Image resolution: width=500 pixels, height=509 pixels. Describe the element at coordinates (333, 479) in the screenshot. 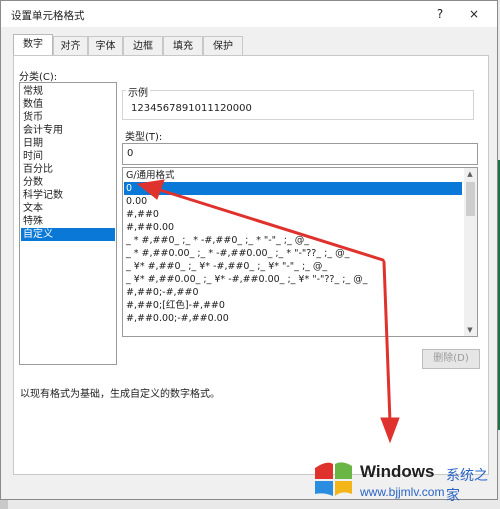

I see `windows-logo-icon` at that location.